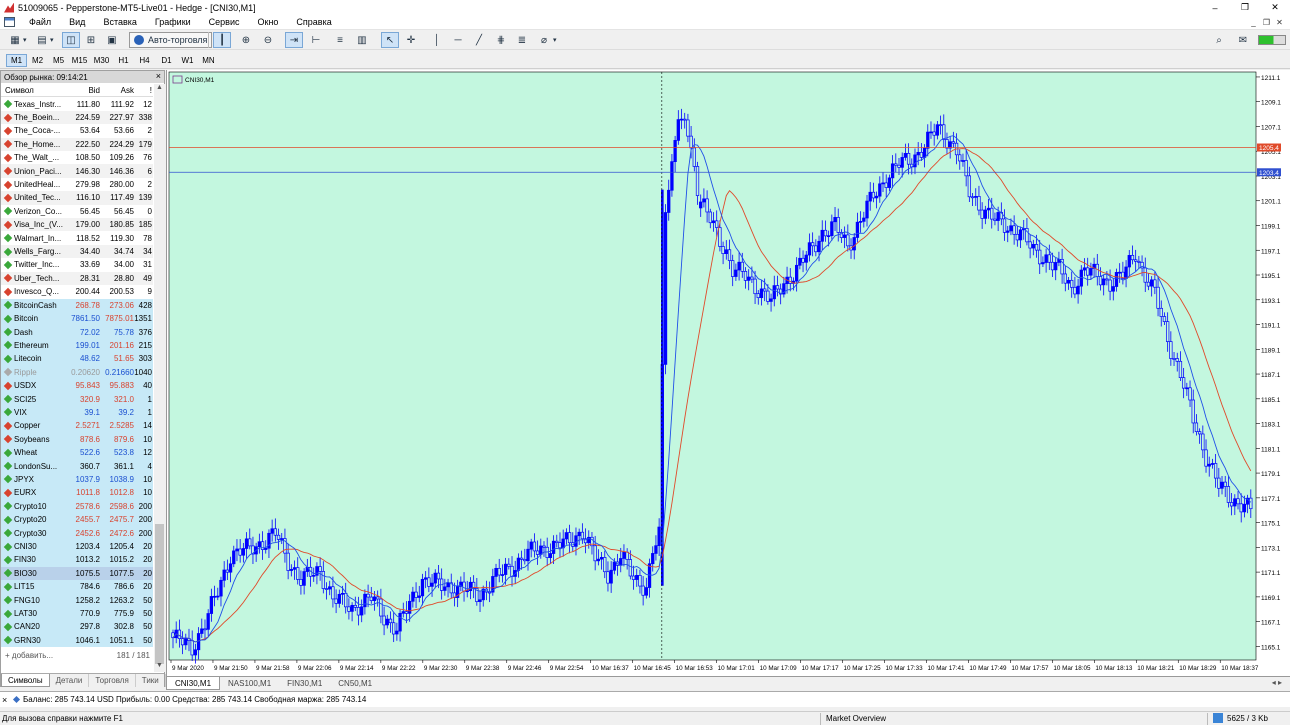  I want to click on column-symbol: Символ, so click(36, 90).